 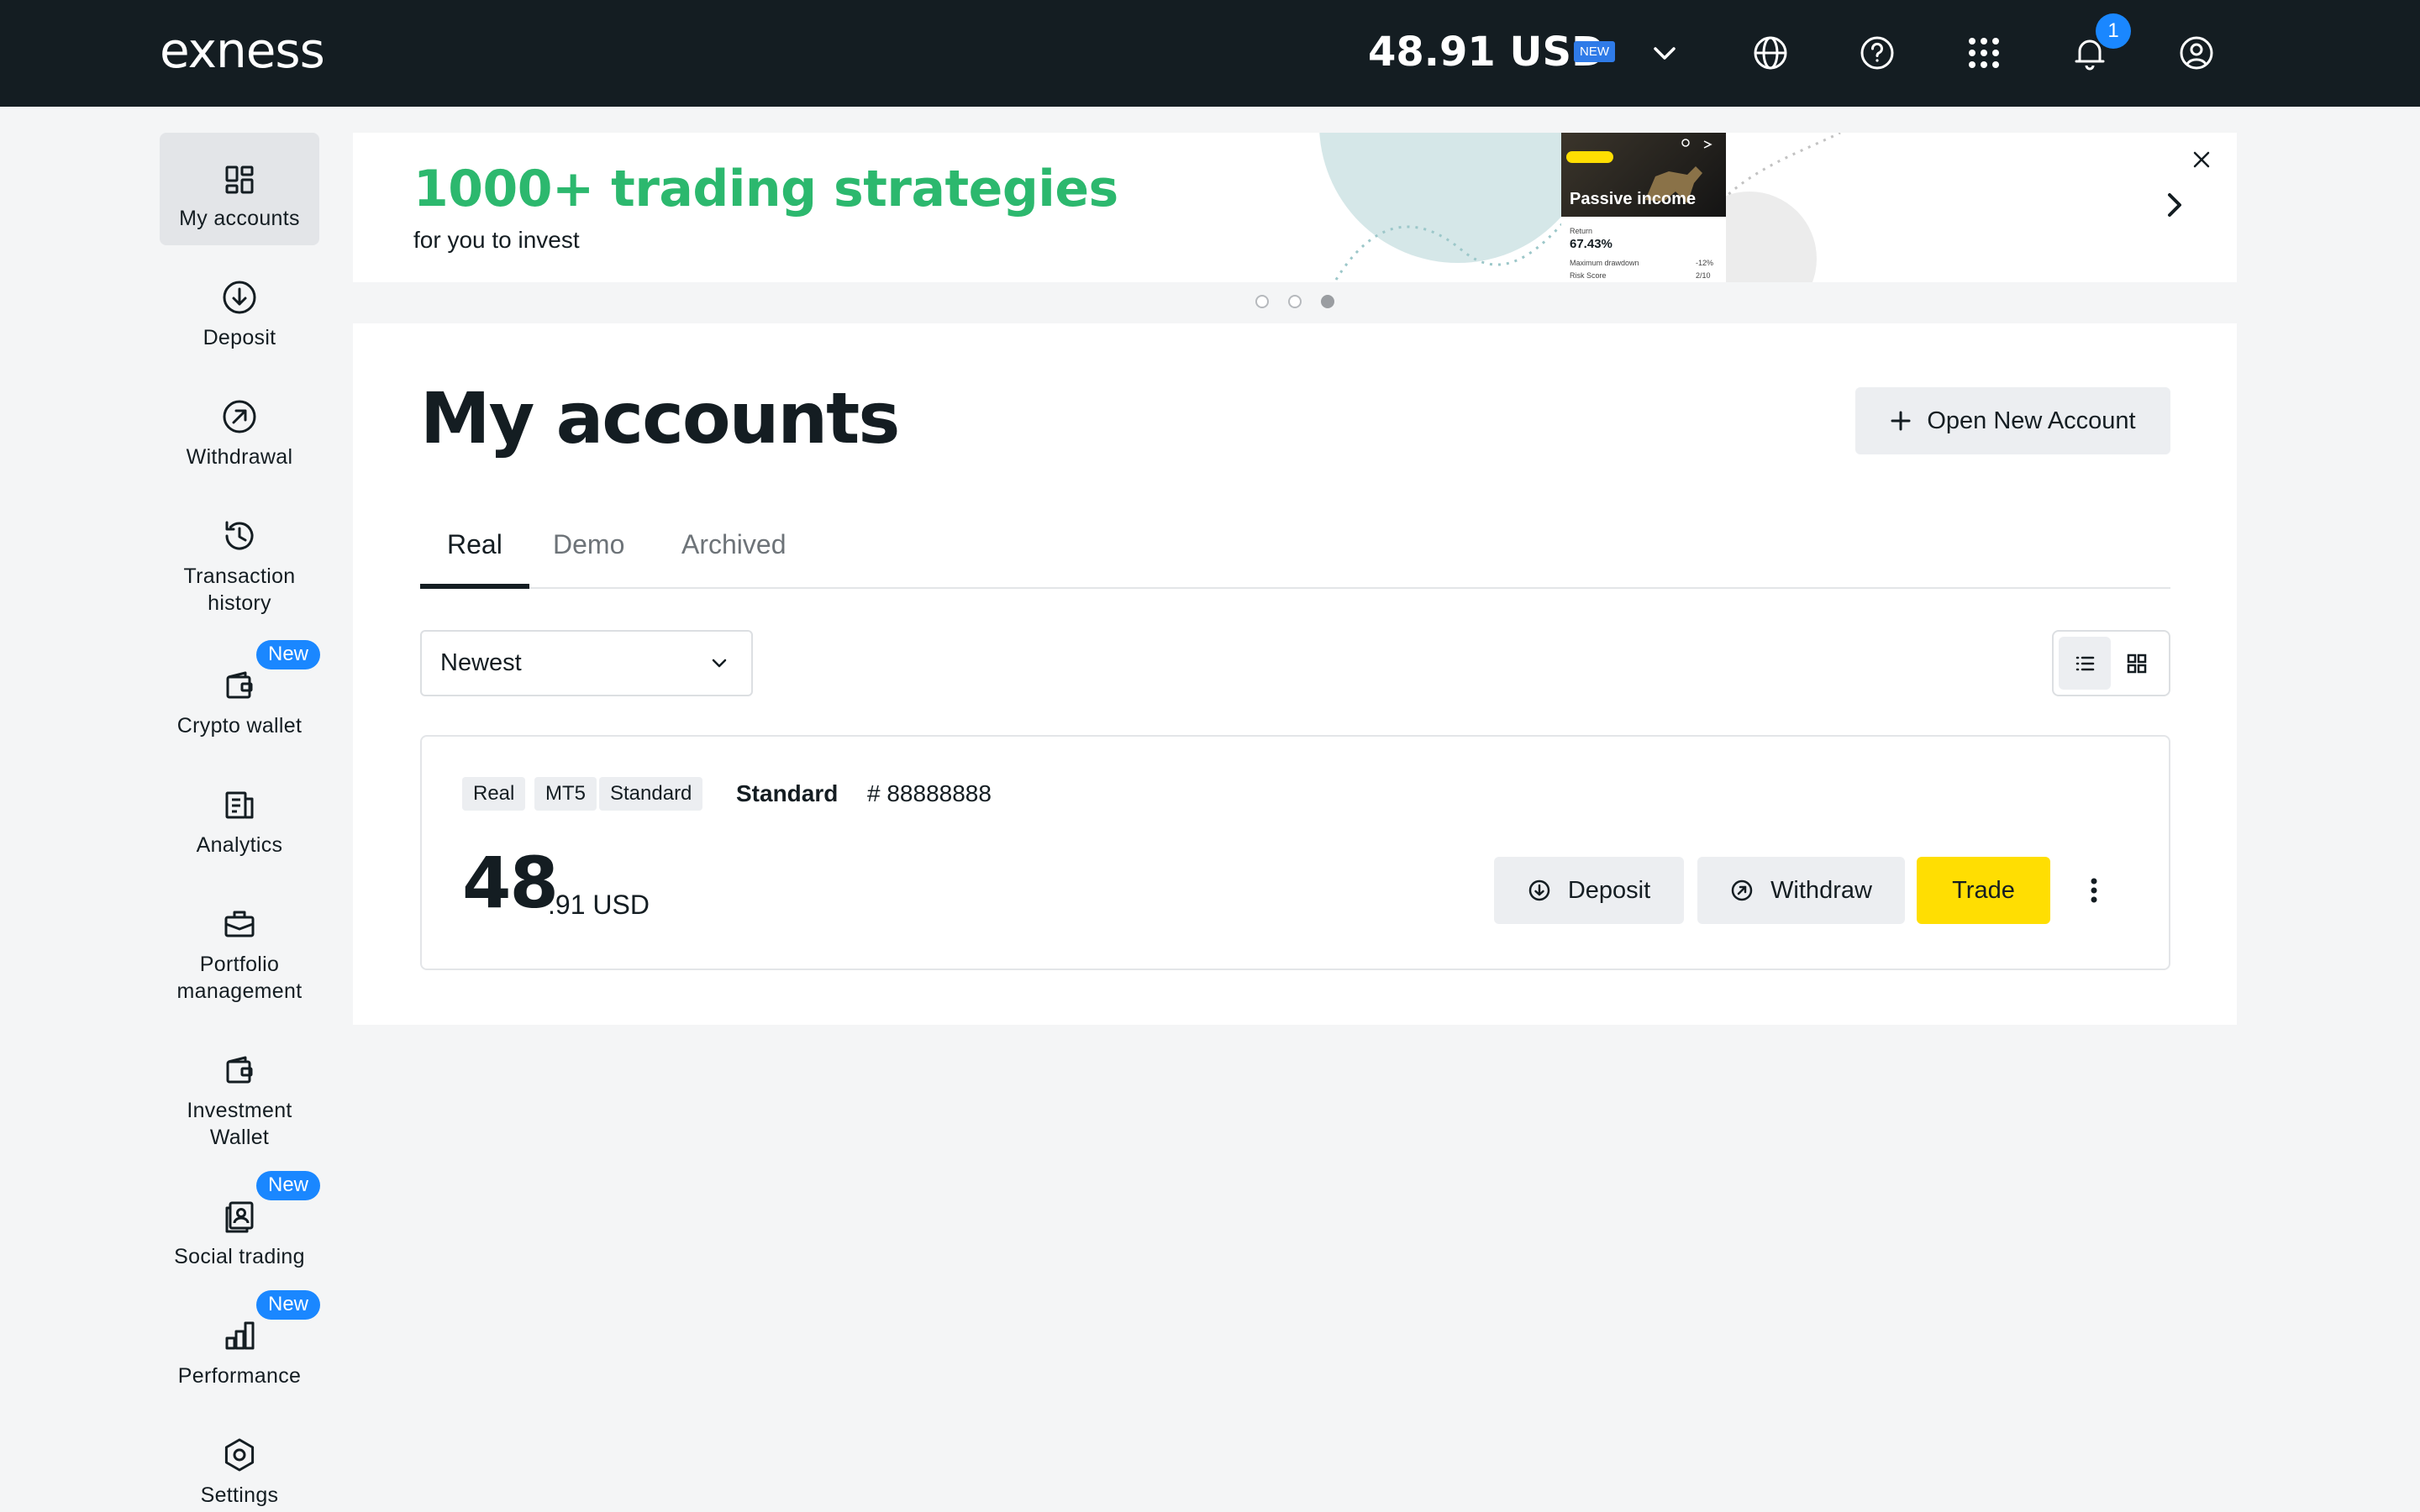 What do you see at coordinates (1704, 275) in the screenshot?
I see `card-risk: 2/10` at bounding box center [1704, 275].